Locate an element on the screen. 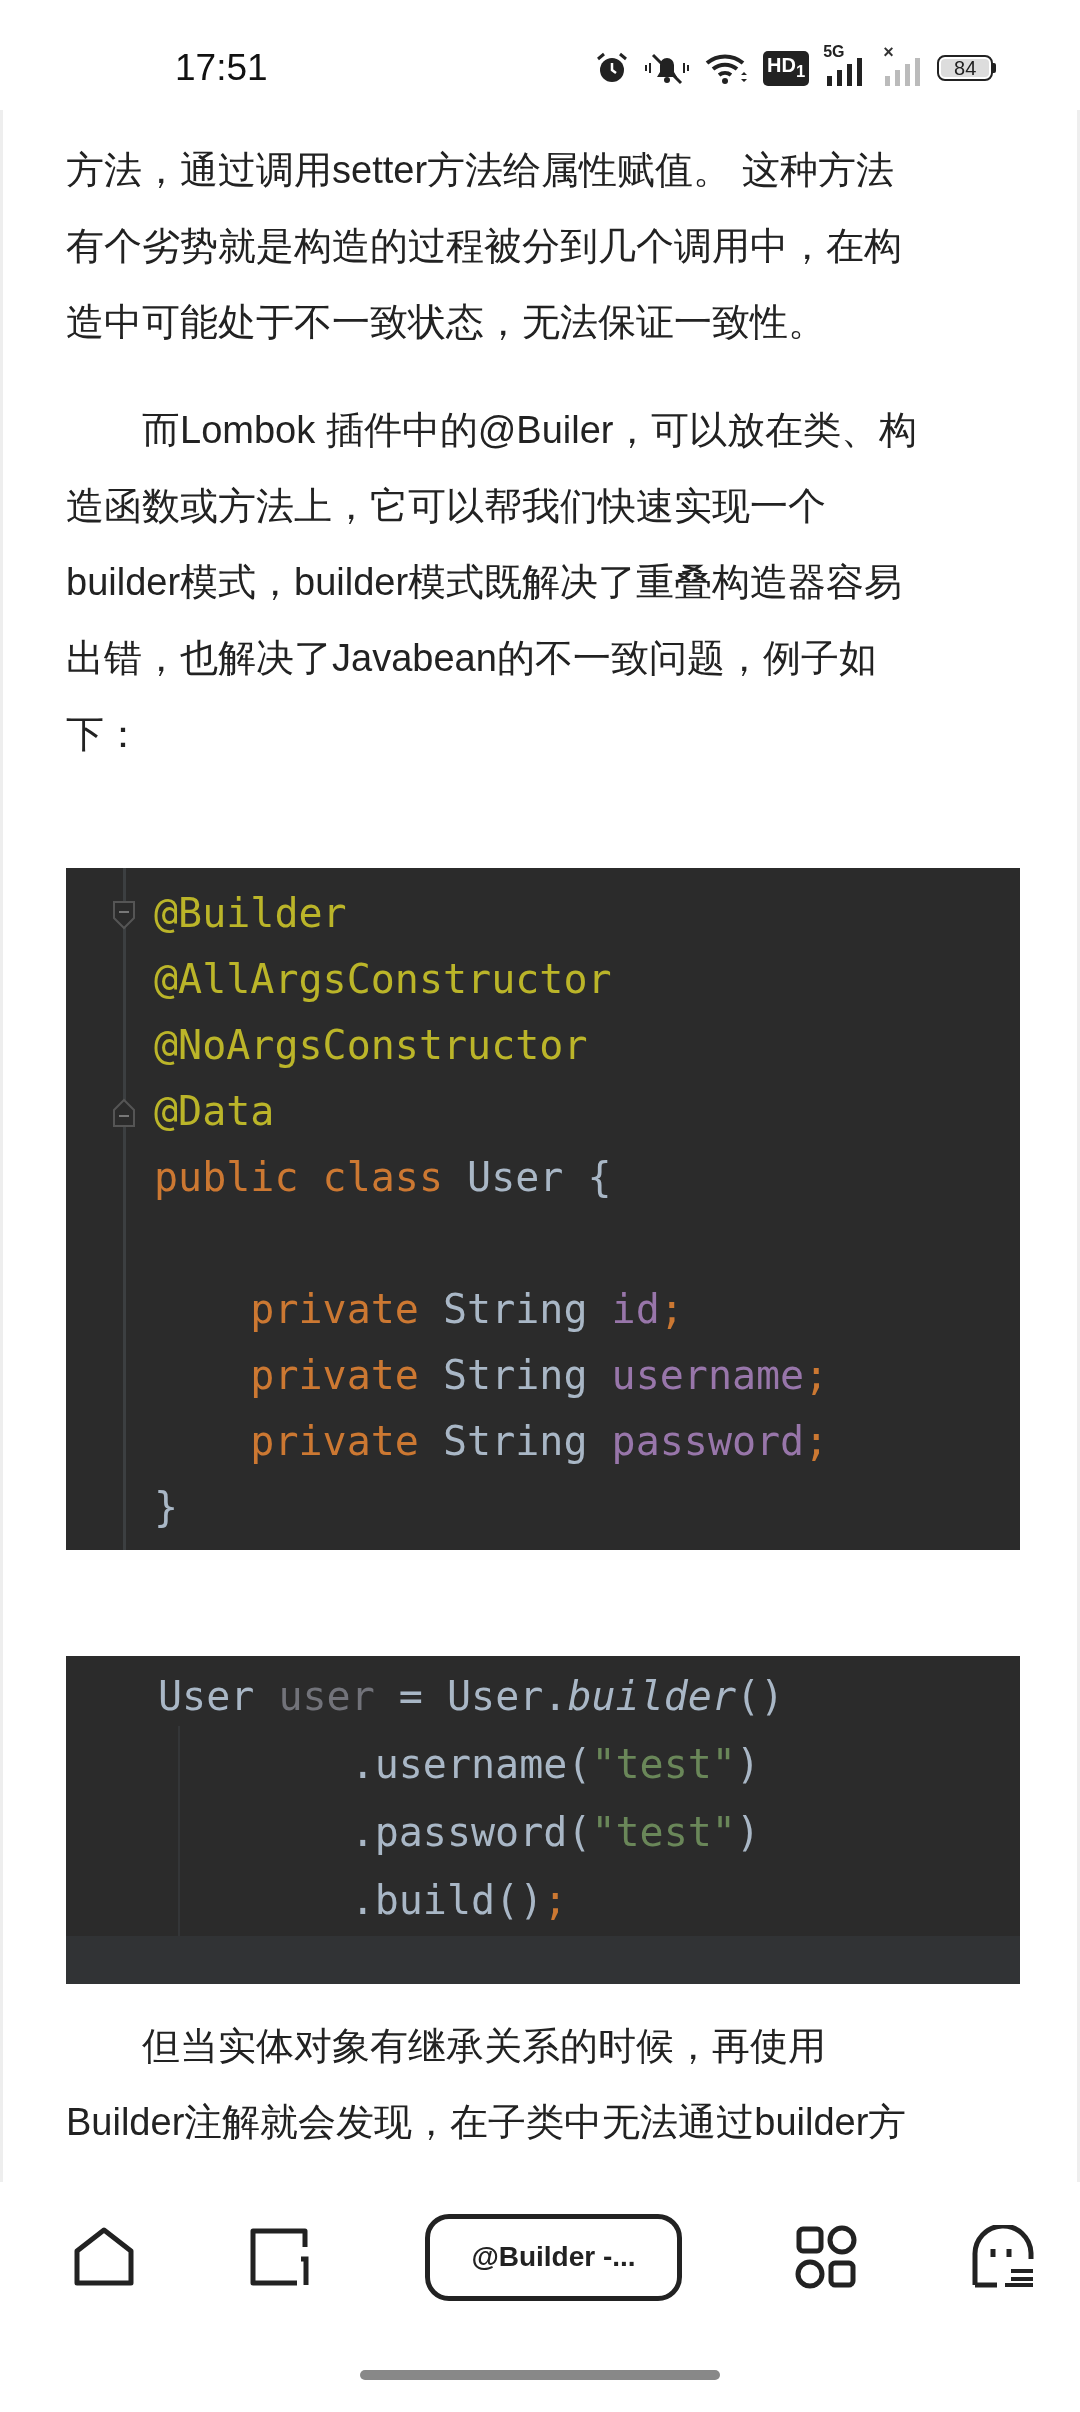 This screenshot has width=1080, height=2412. muted-bell-icon is located at coordinates (667, 68).